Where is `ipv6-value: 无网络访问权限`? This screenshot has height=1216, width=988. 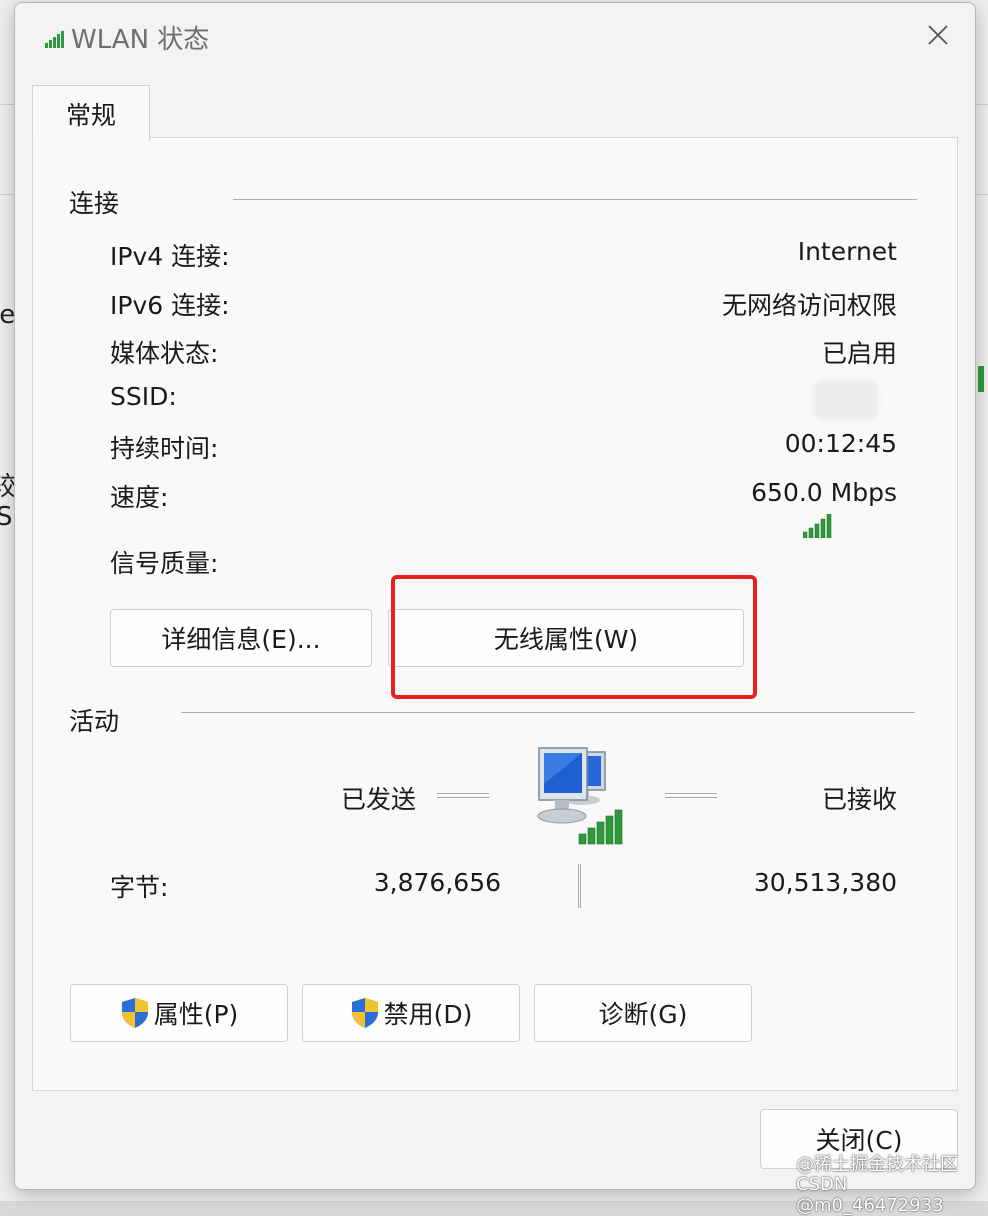 ipv6-value: 无网络访问权限 is located at coordinates (809, 305).